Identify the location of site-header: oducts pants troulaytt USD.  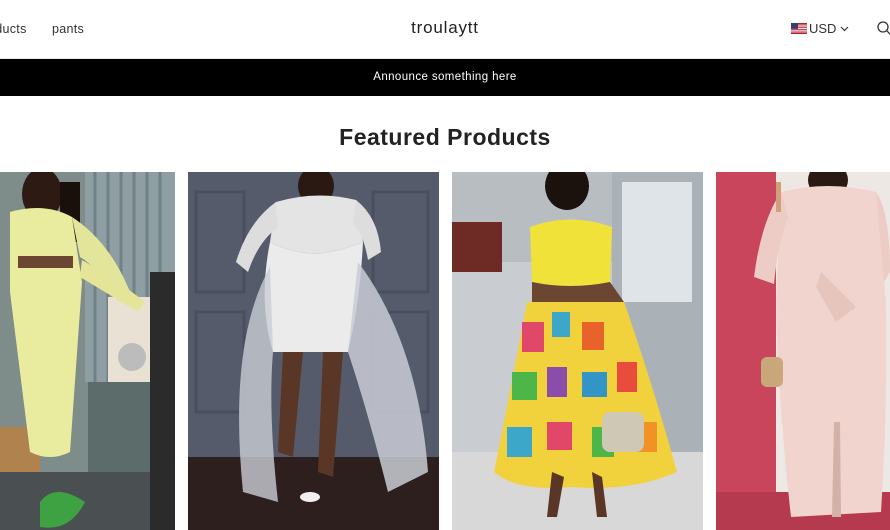
(445, 29).